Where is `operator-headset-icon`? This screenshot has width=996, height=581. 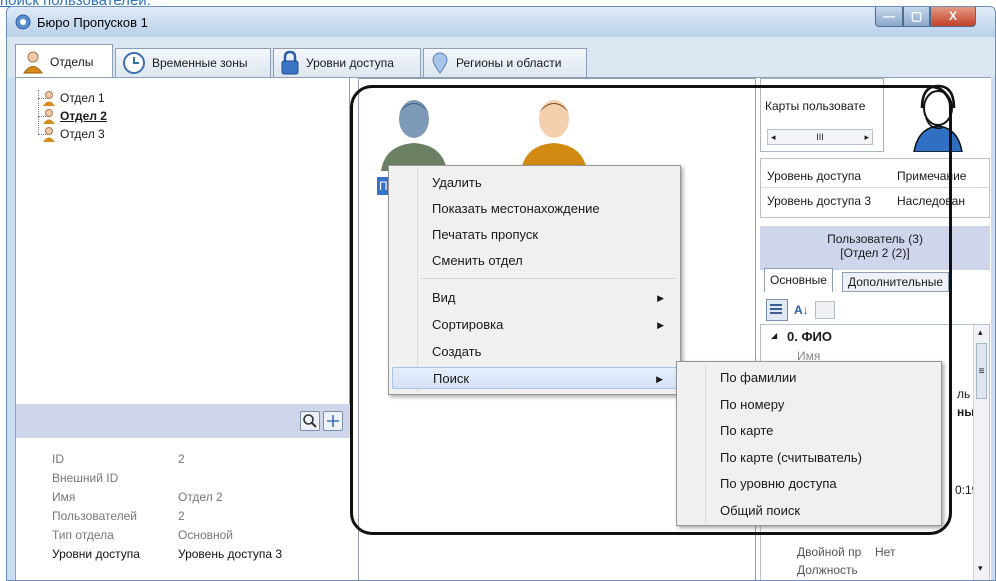 operator-headset-icon is located at coordinates (938, 118).